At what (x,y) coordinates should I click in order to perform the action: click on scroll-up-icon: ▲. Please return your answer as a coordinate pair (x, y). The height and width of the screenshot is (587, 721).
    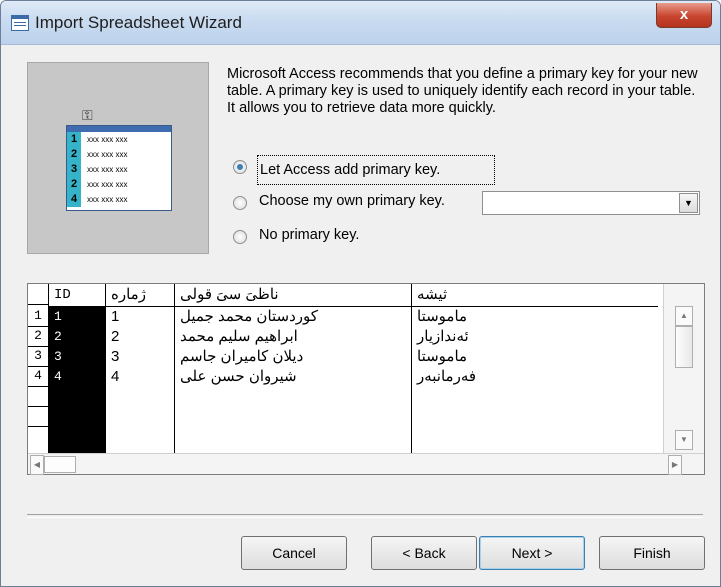
    Looking at the image, I should click on (684, 316).